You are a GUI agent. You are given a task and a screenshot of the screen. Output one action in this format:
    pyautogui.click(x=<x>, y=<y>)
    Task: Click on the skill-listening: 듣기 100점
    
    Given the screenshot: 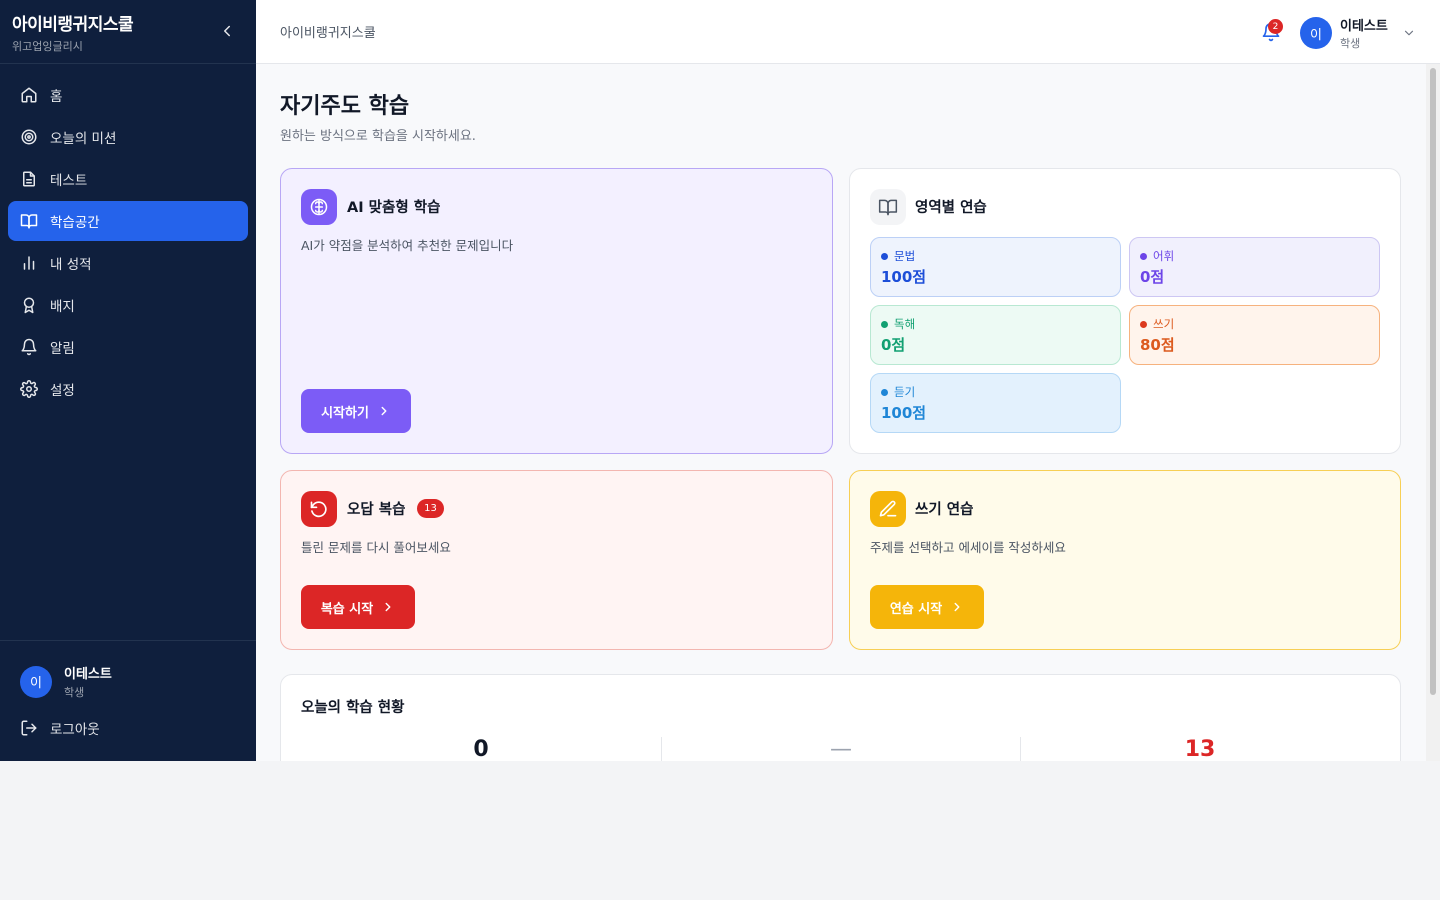 What is the action you would take?
    pyautogui.click(x=995, y=403)
    